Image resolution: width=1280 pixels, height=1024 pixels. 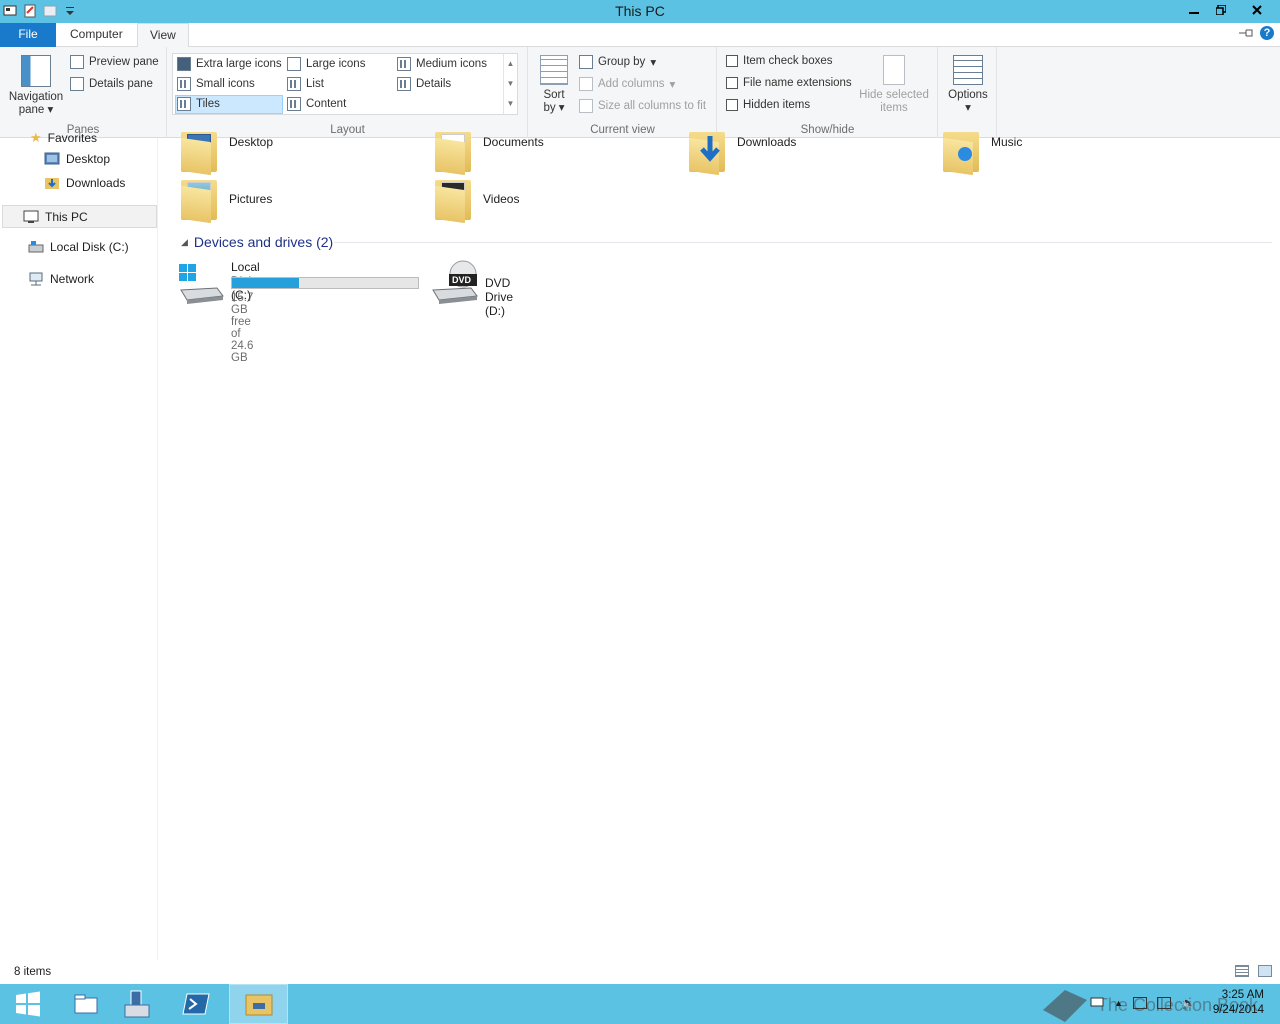 What do you see at coordinates (510, 64) in the screenshot?
I see `scroll-up-icon: ▲` at bounding box center [510, 64].